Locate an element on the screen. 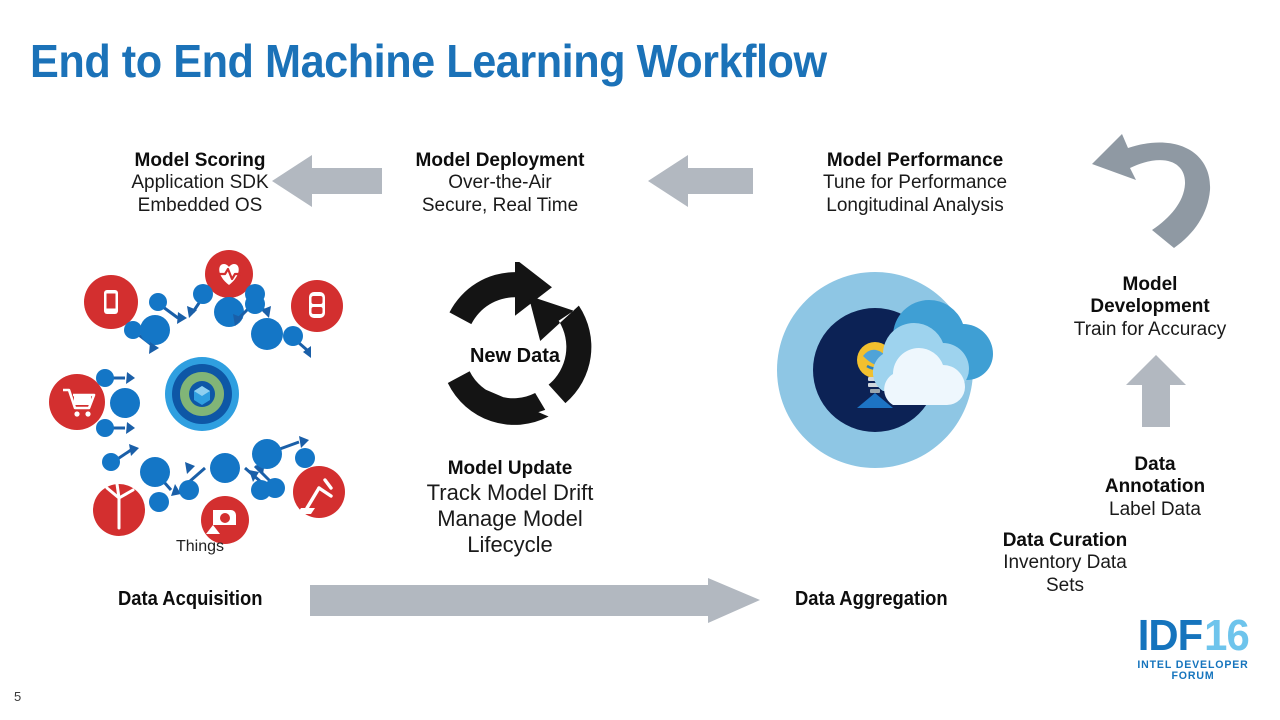 The height and width of the screenshot is (720, 1280). model-update-line2: Manage Model is located at coordinates (510, 519).